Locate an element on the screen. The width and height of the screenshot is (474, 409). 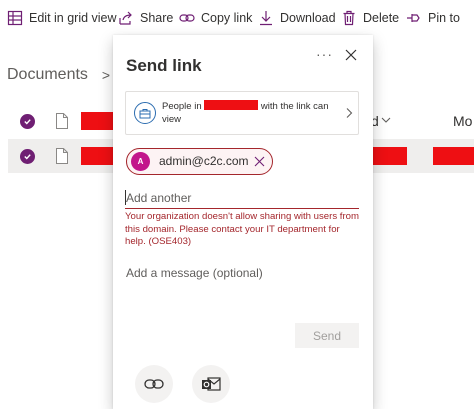
grid-icon is located at coordinates (15, 18).